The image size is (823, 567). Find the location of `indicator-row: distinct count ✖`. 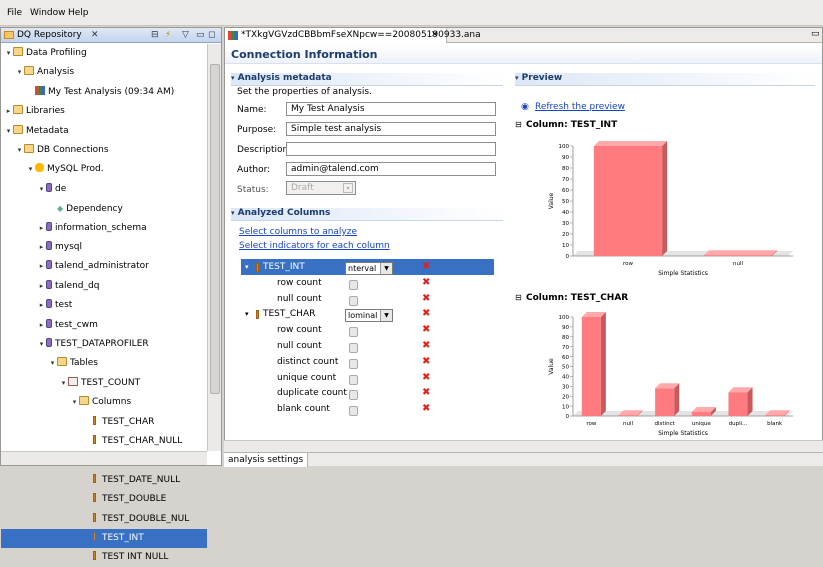

indicator-row: distinct count ✖ is located at coordinates (367, 362).